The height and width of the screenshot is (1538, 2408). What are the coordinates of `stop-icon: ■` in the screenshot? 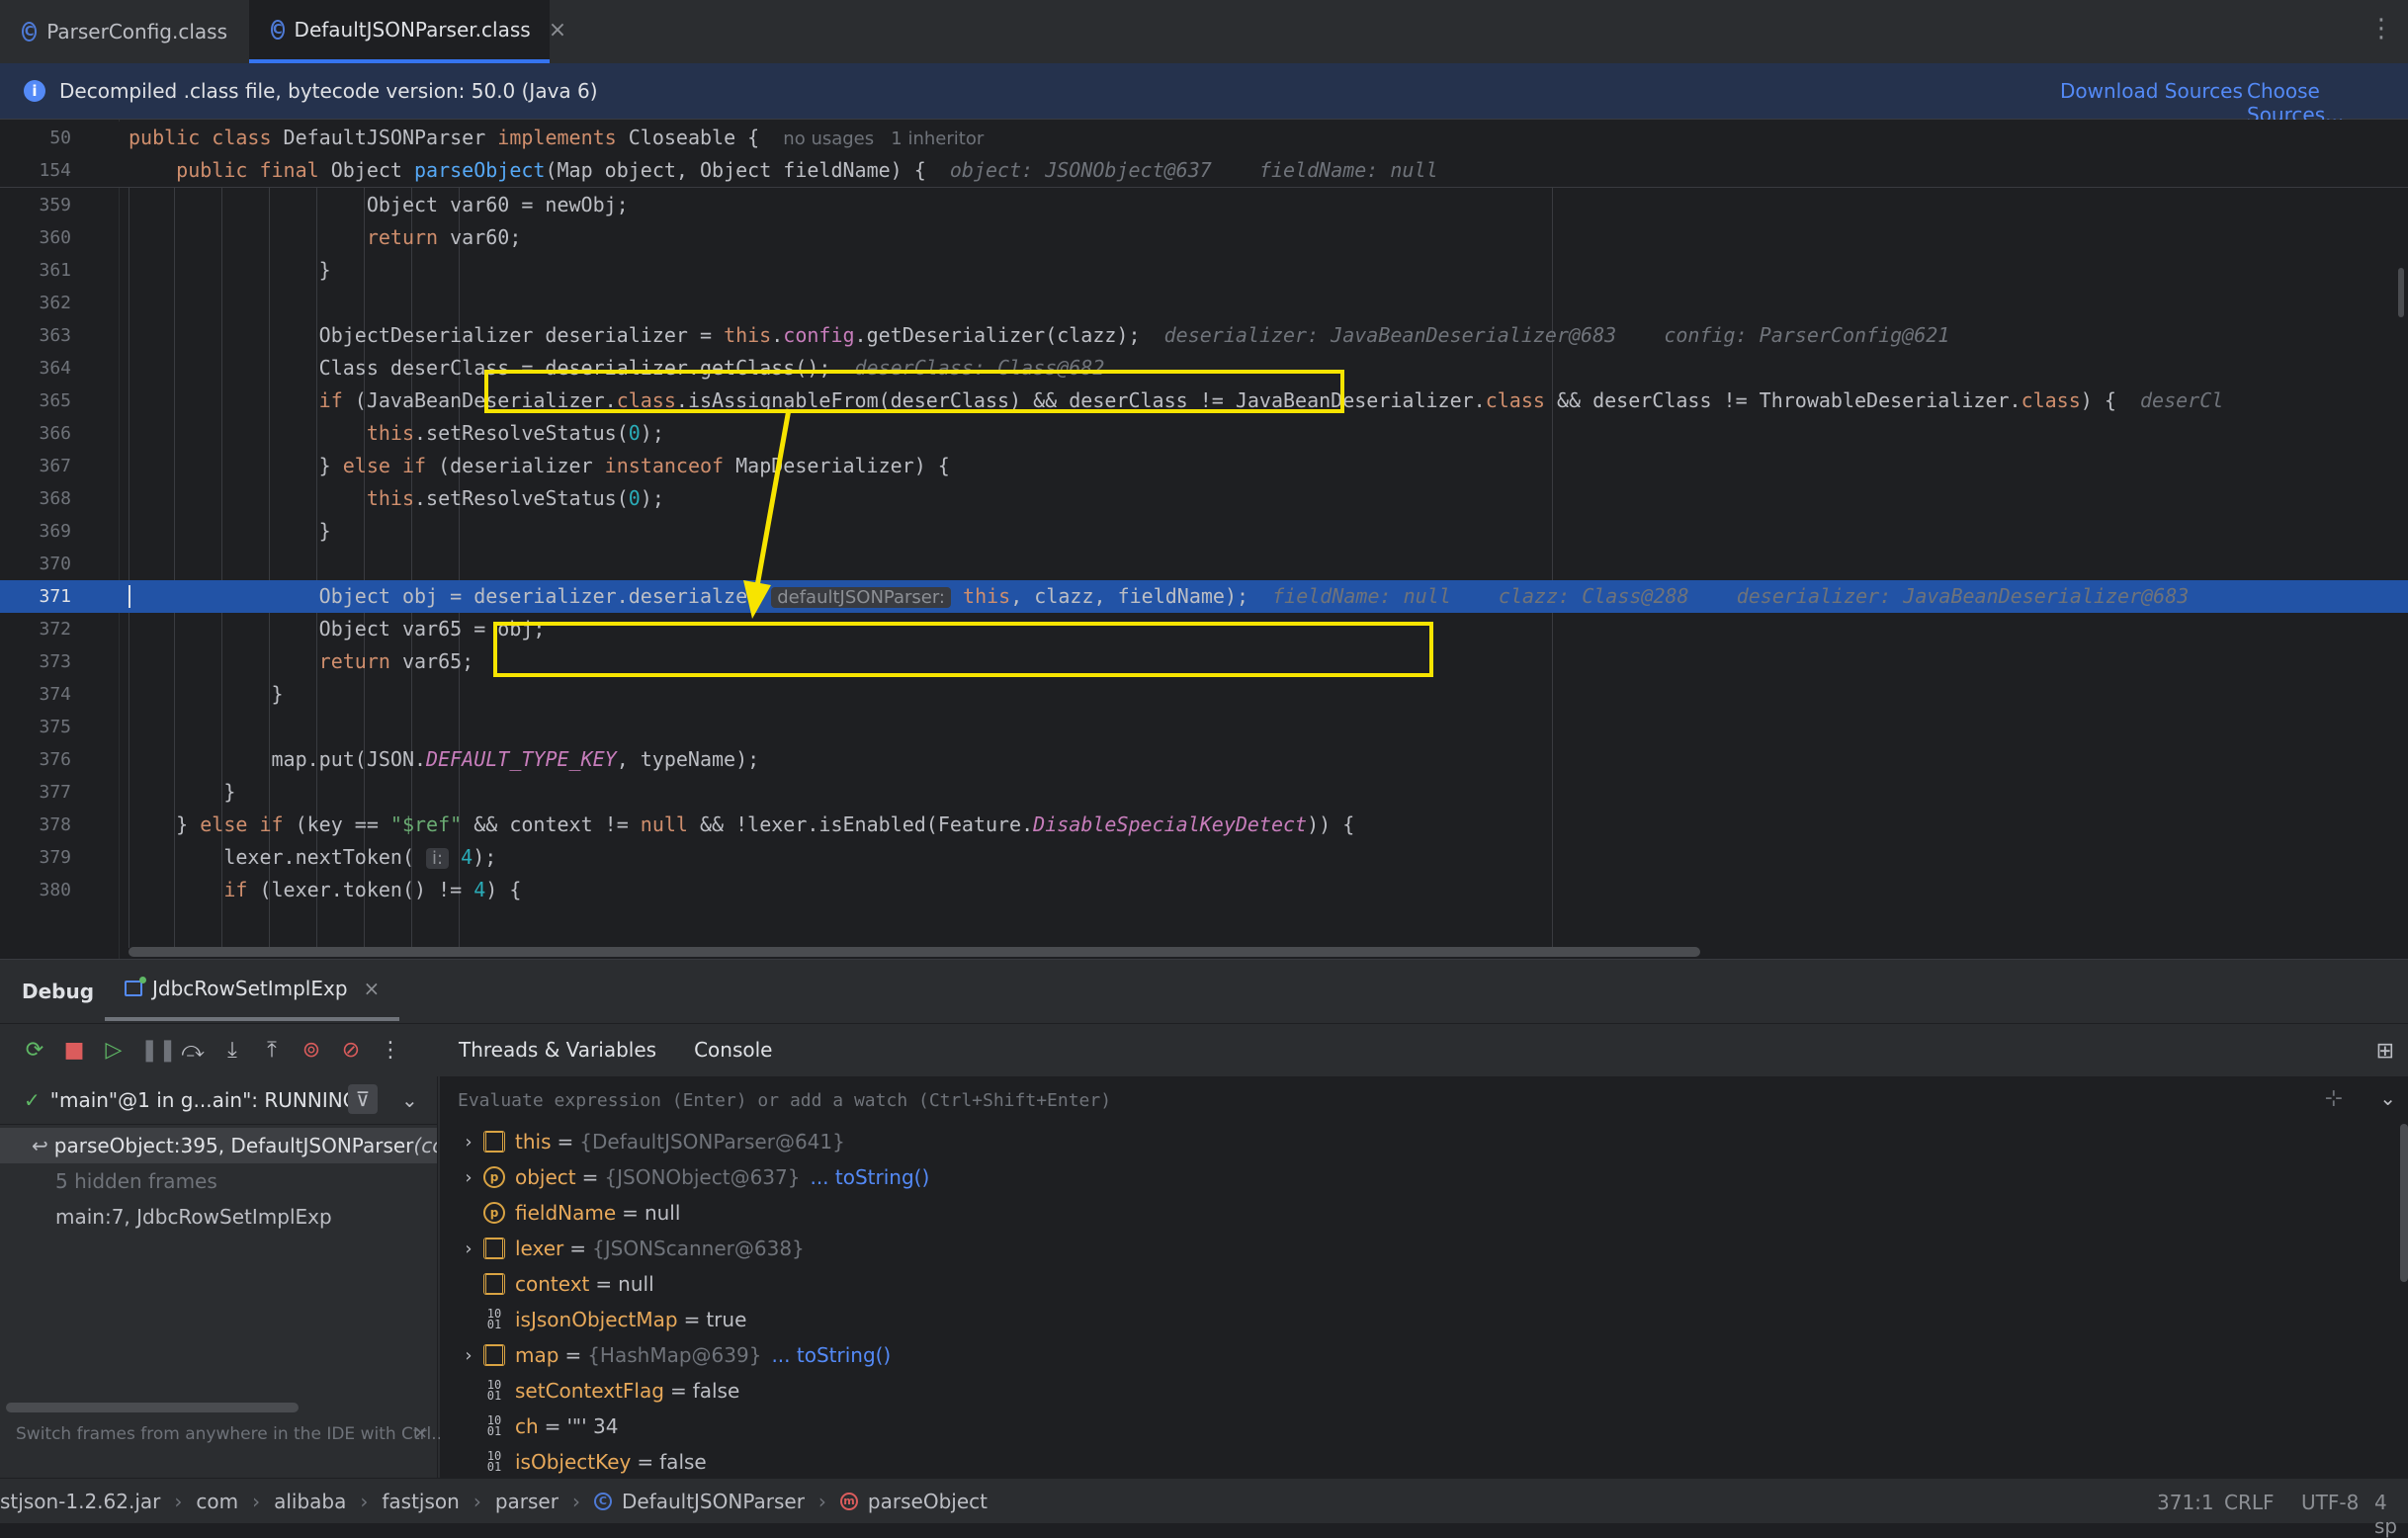 It's located at (74, 1050).